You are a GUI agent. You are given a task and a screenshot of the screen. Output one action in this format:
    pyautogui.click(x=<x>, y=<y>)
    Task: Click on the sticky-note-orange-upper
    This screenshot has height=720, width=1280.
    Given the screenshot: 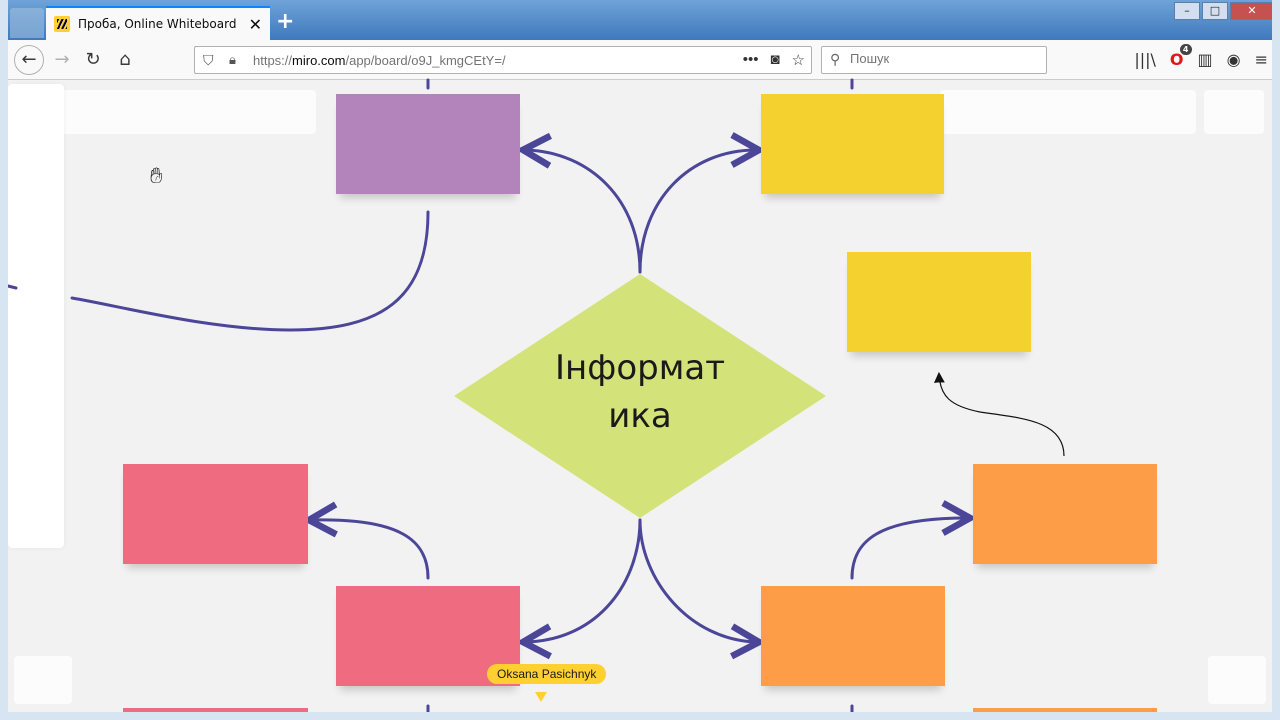 What is the action you would take?
    pyautogui.click(x=1065, y=514)
    